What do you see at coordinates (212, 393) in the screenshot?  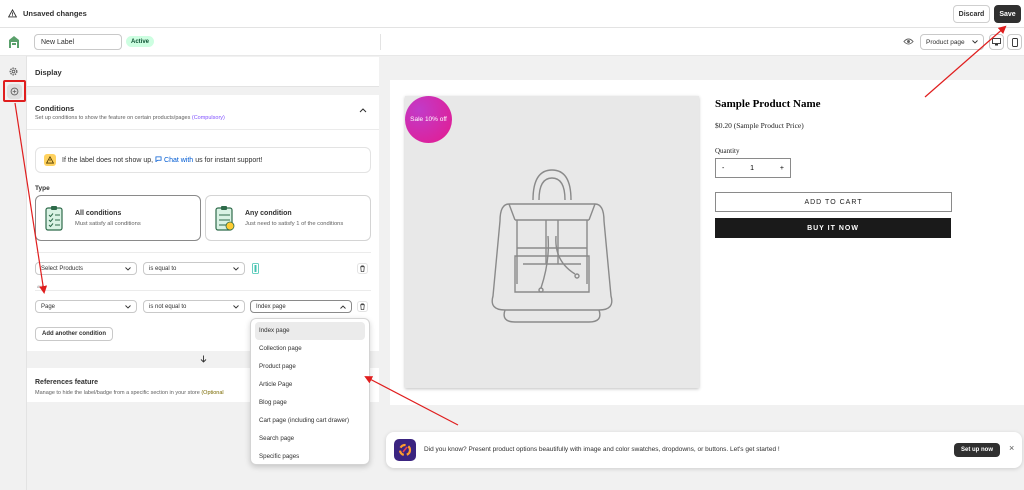 I see `optional-tag: (Optional` at bounding box center [212, 393].